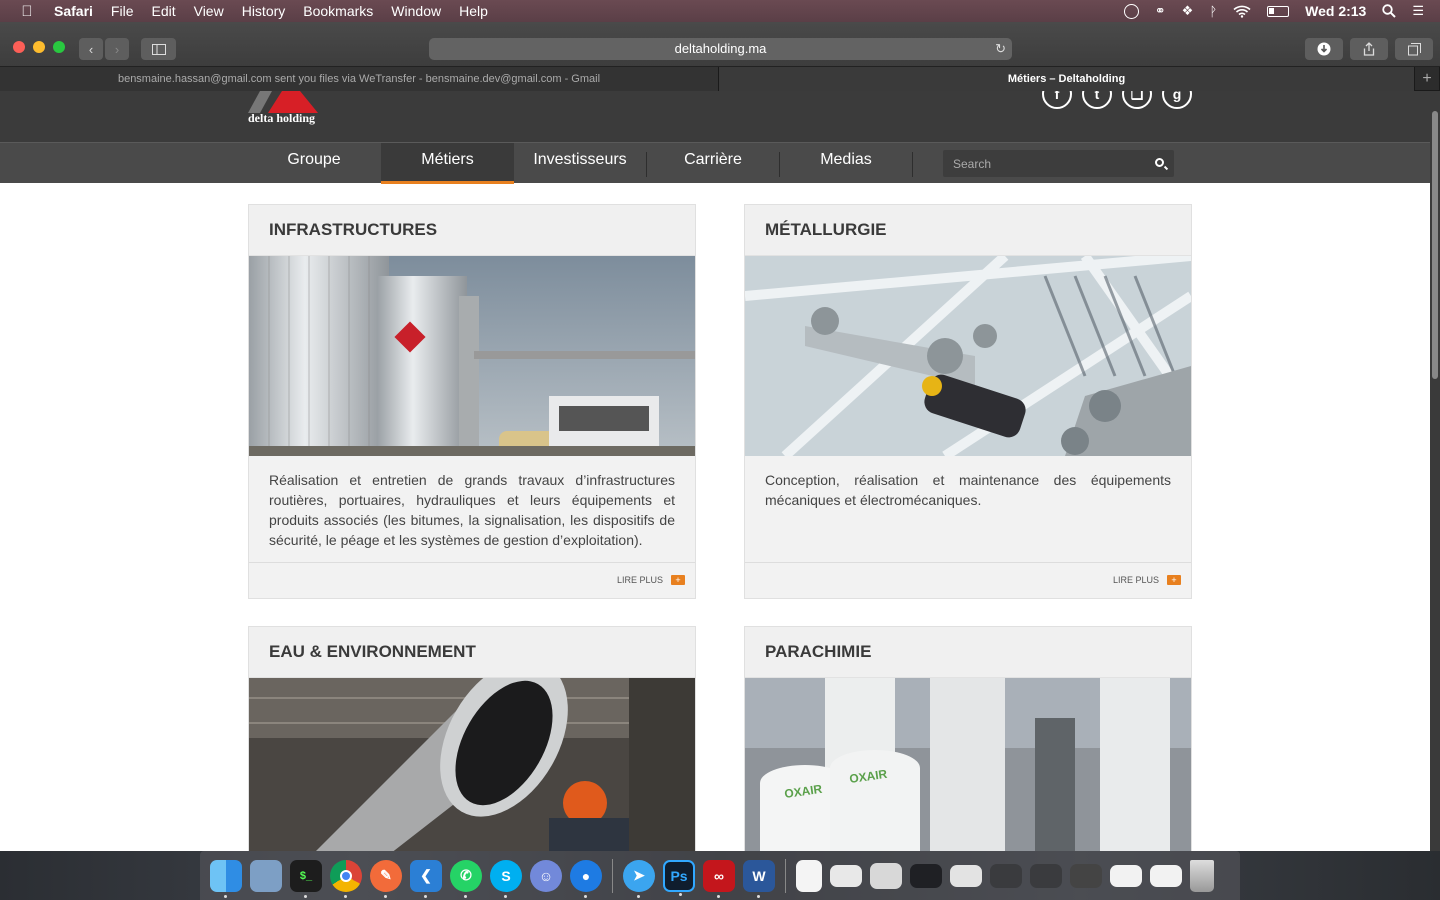 This screenshot has width=1440, height=900. Describe the element at coordinates (715, 116) in the screenshot. I see `site-header: delta holding f t ❑ g` at that location.